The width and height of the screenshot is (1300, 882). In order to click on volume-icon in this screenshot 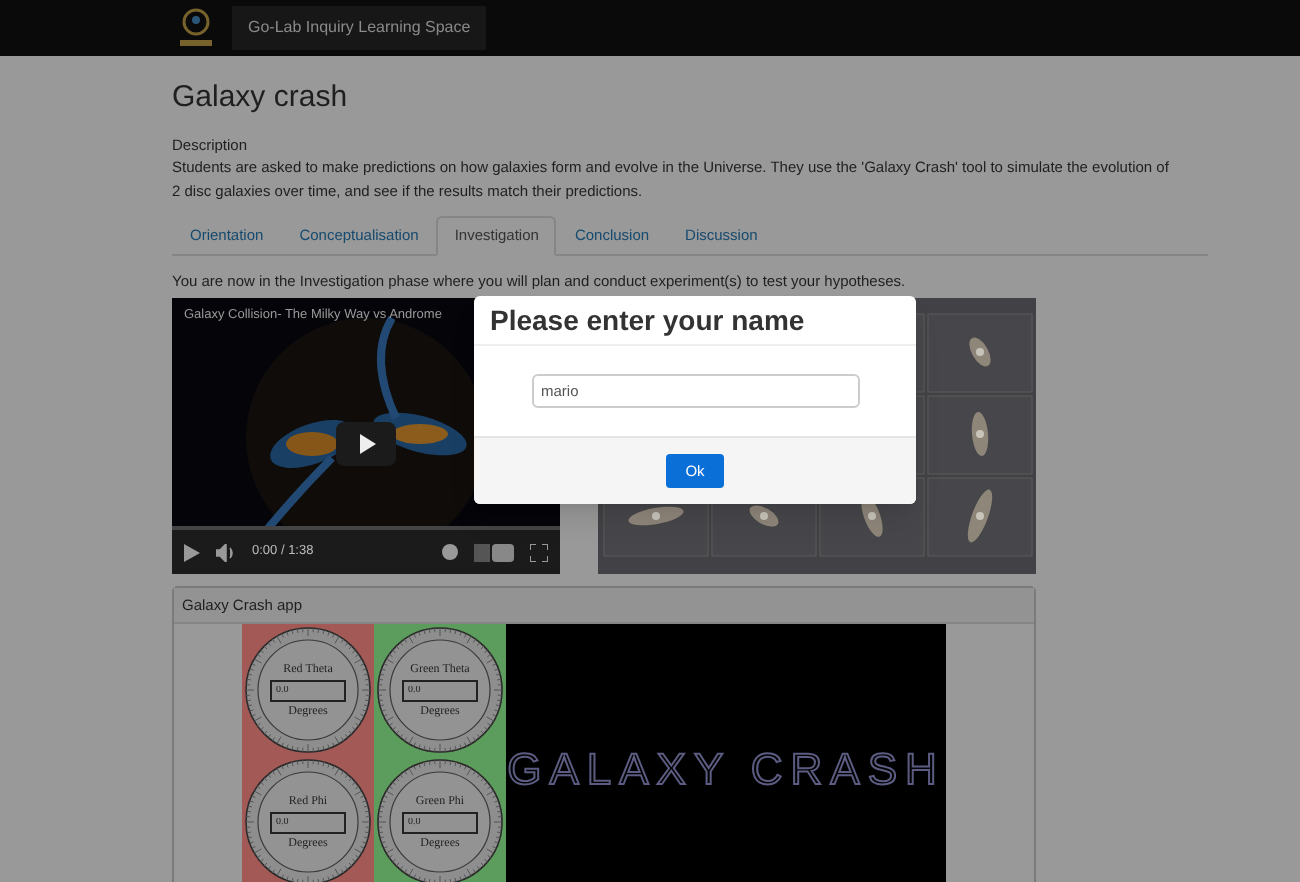, I will do `click(226, 552)`.